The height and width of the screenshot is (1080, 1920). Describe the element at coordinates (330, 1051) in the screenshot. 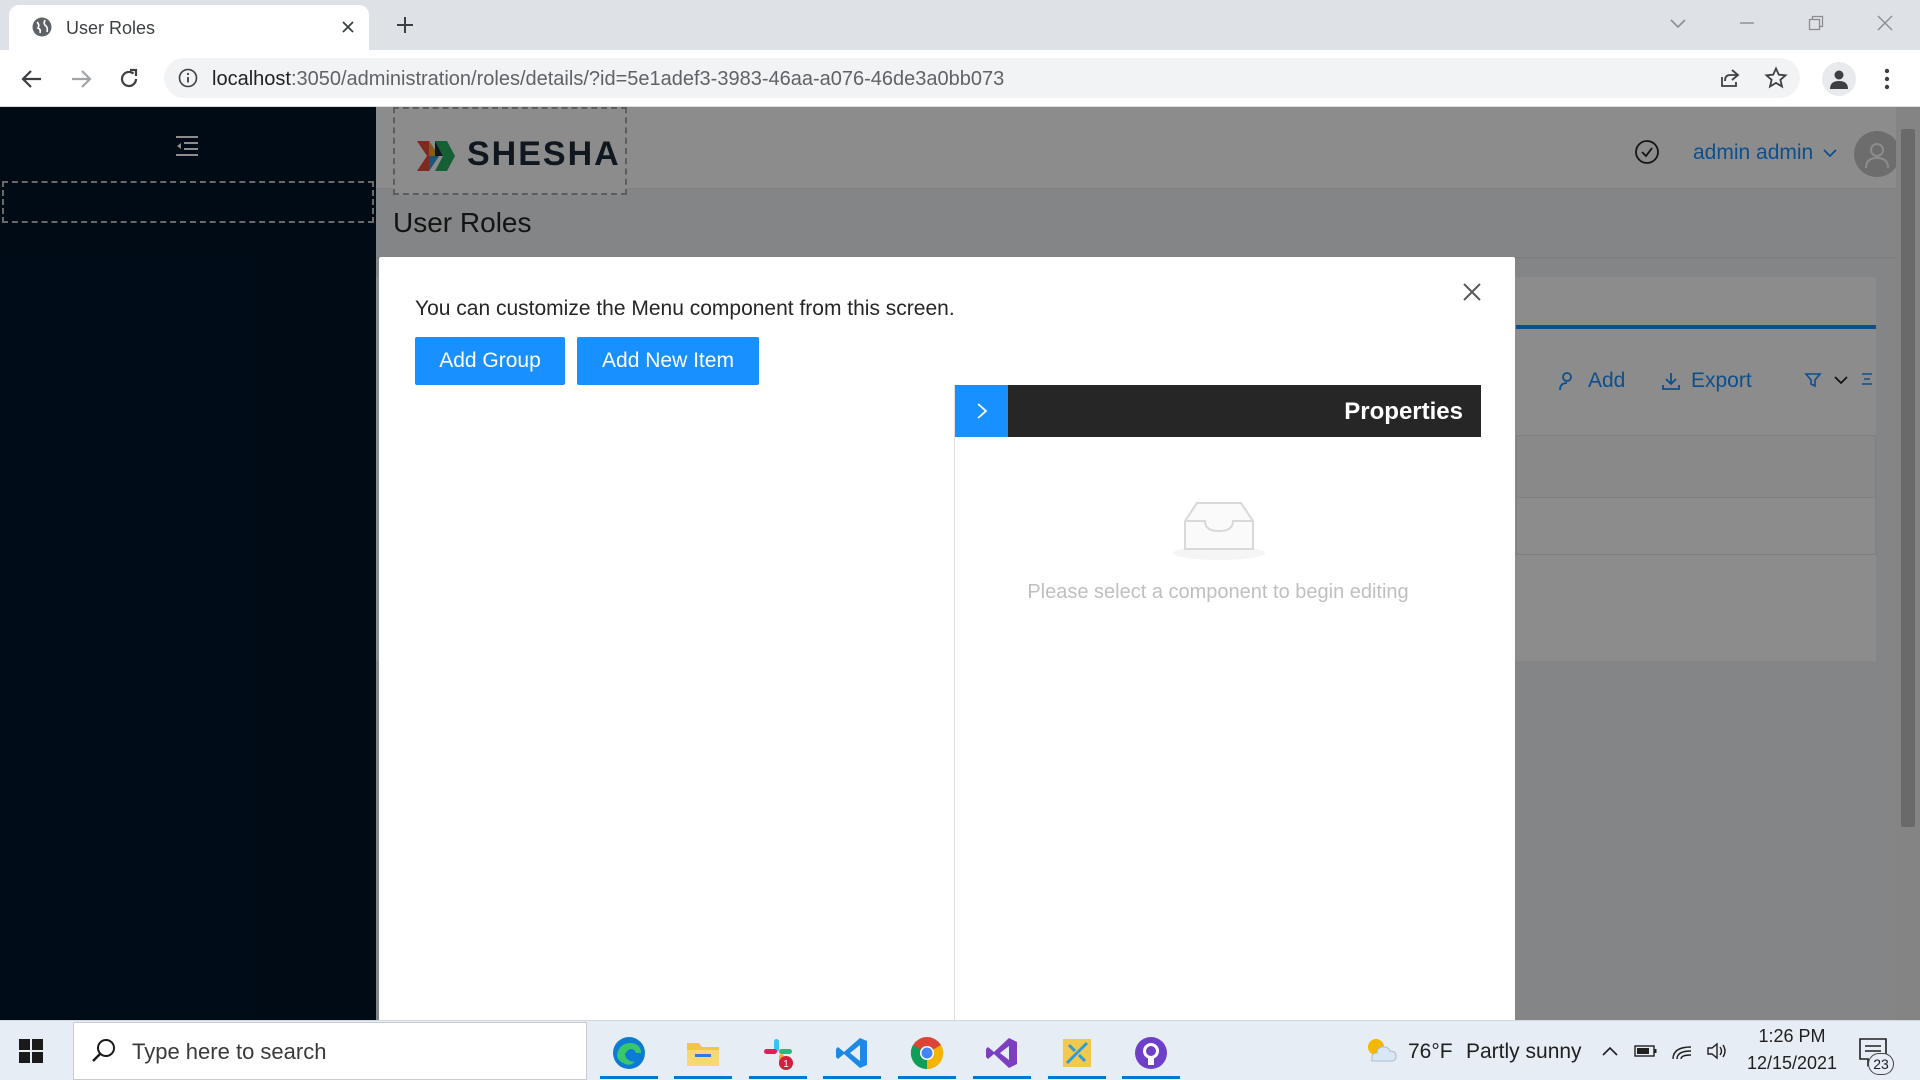

I see `taskbar-search-input: Type here to search` at that location.